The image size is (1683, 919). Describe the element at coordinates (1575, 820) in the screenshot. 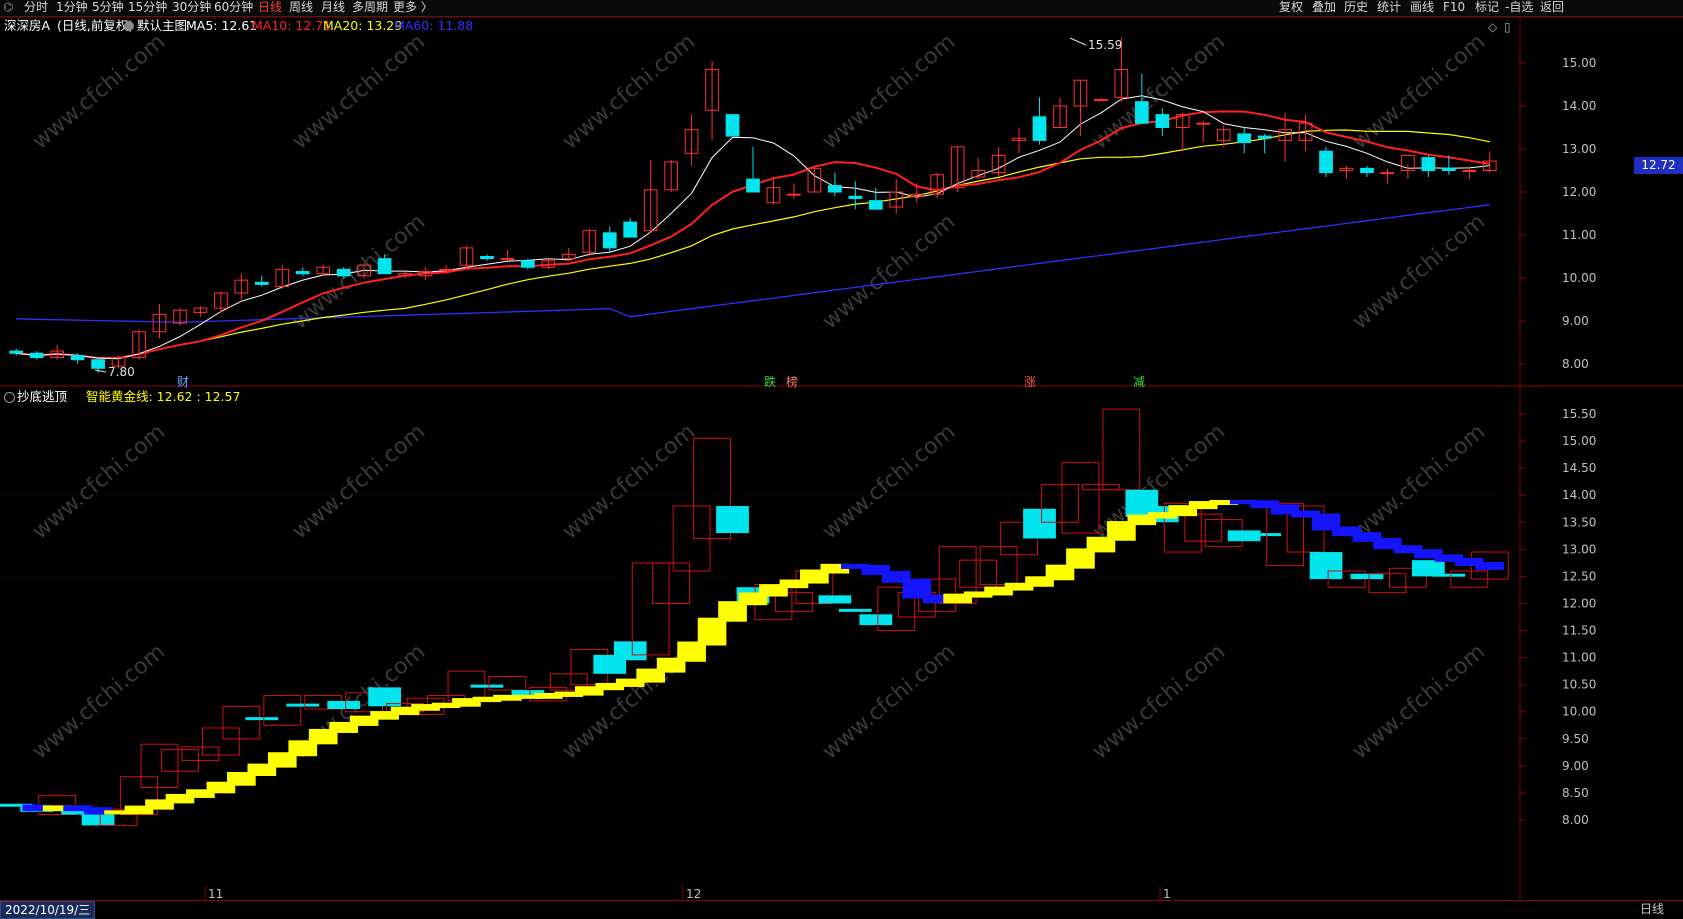

I see `sub-axis-tick-label: 8.00` at that location.